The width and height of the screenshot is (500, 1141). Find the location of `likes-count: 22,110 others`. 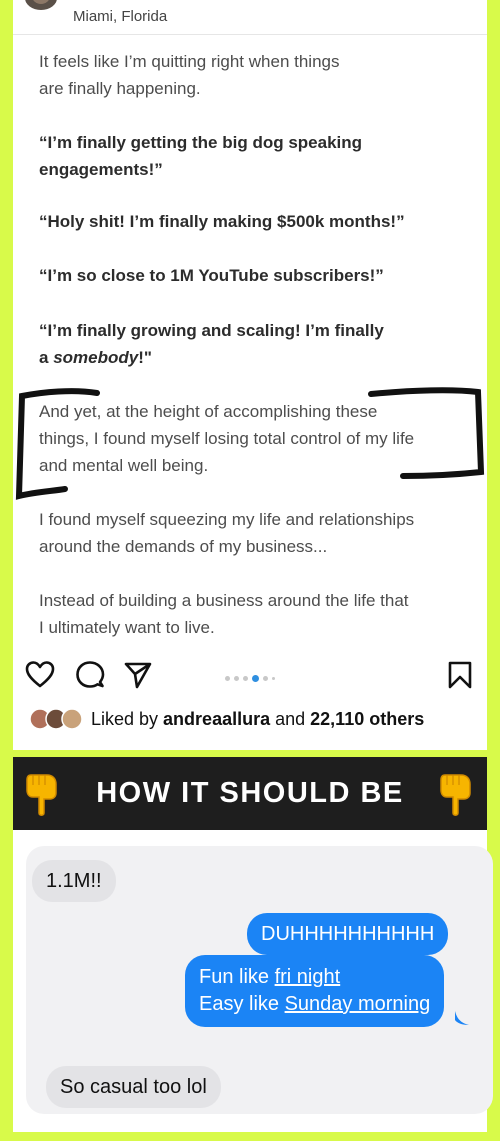

likes-count: 22,110 others is located at coordinates (367, 719).